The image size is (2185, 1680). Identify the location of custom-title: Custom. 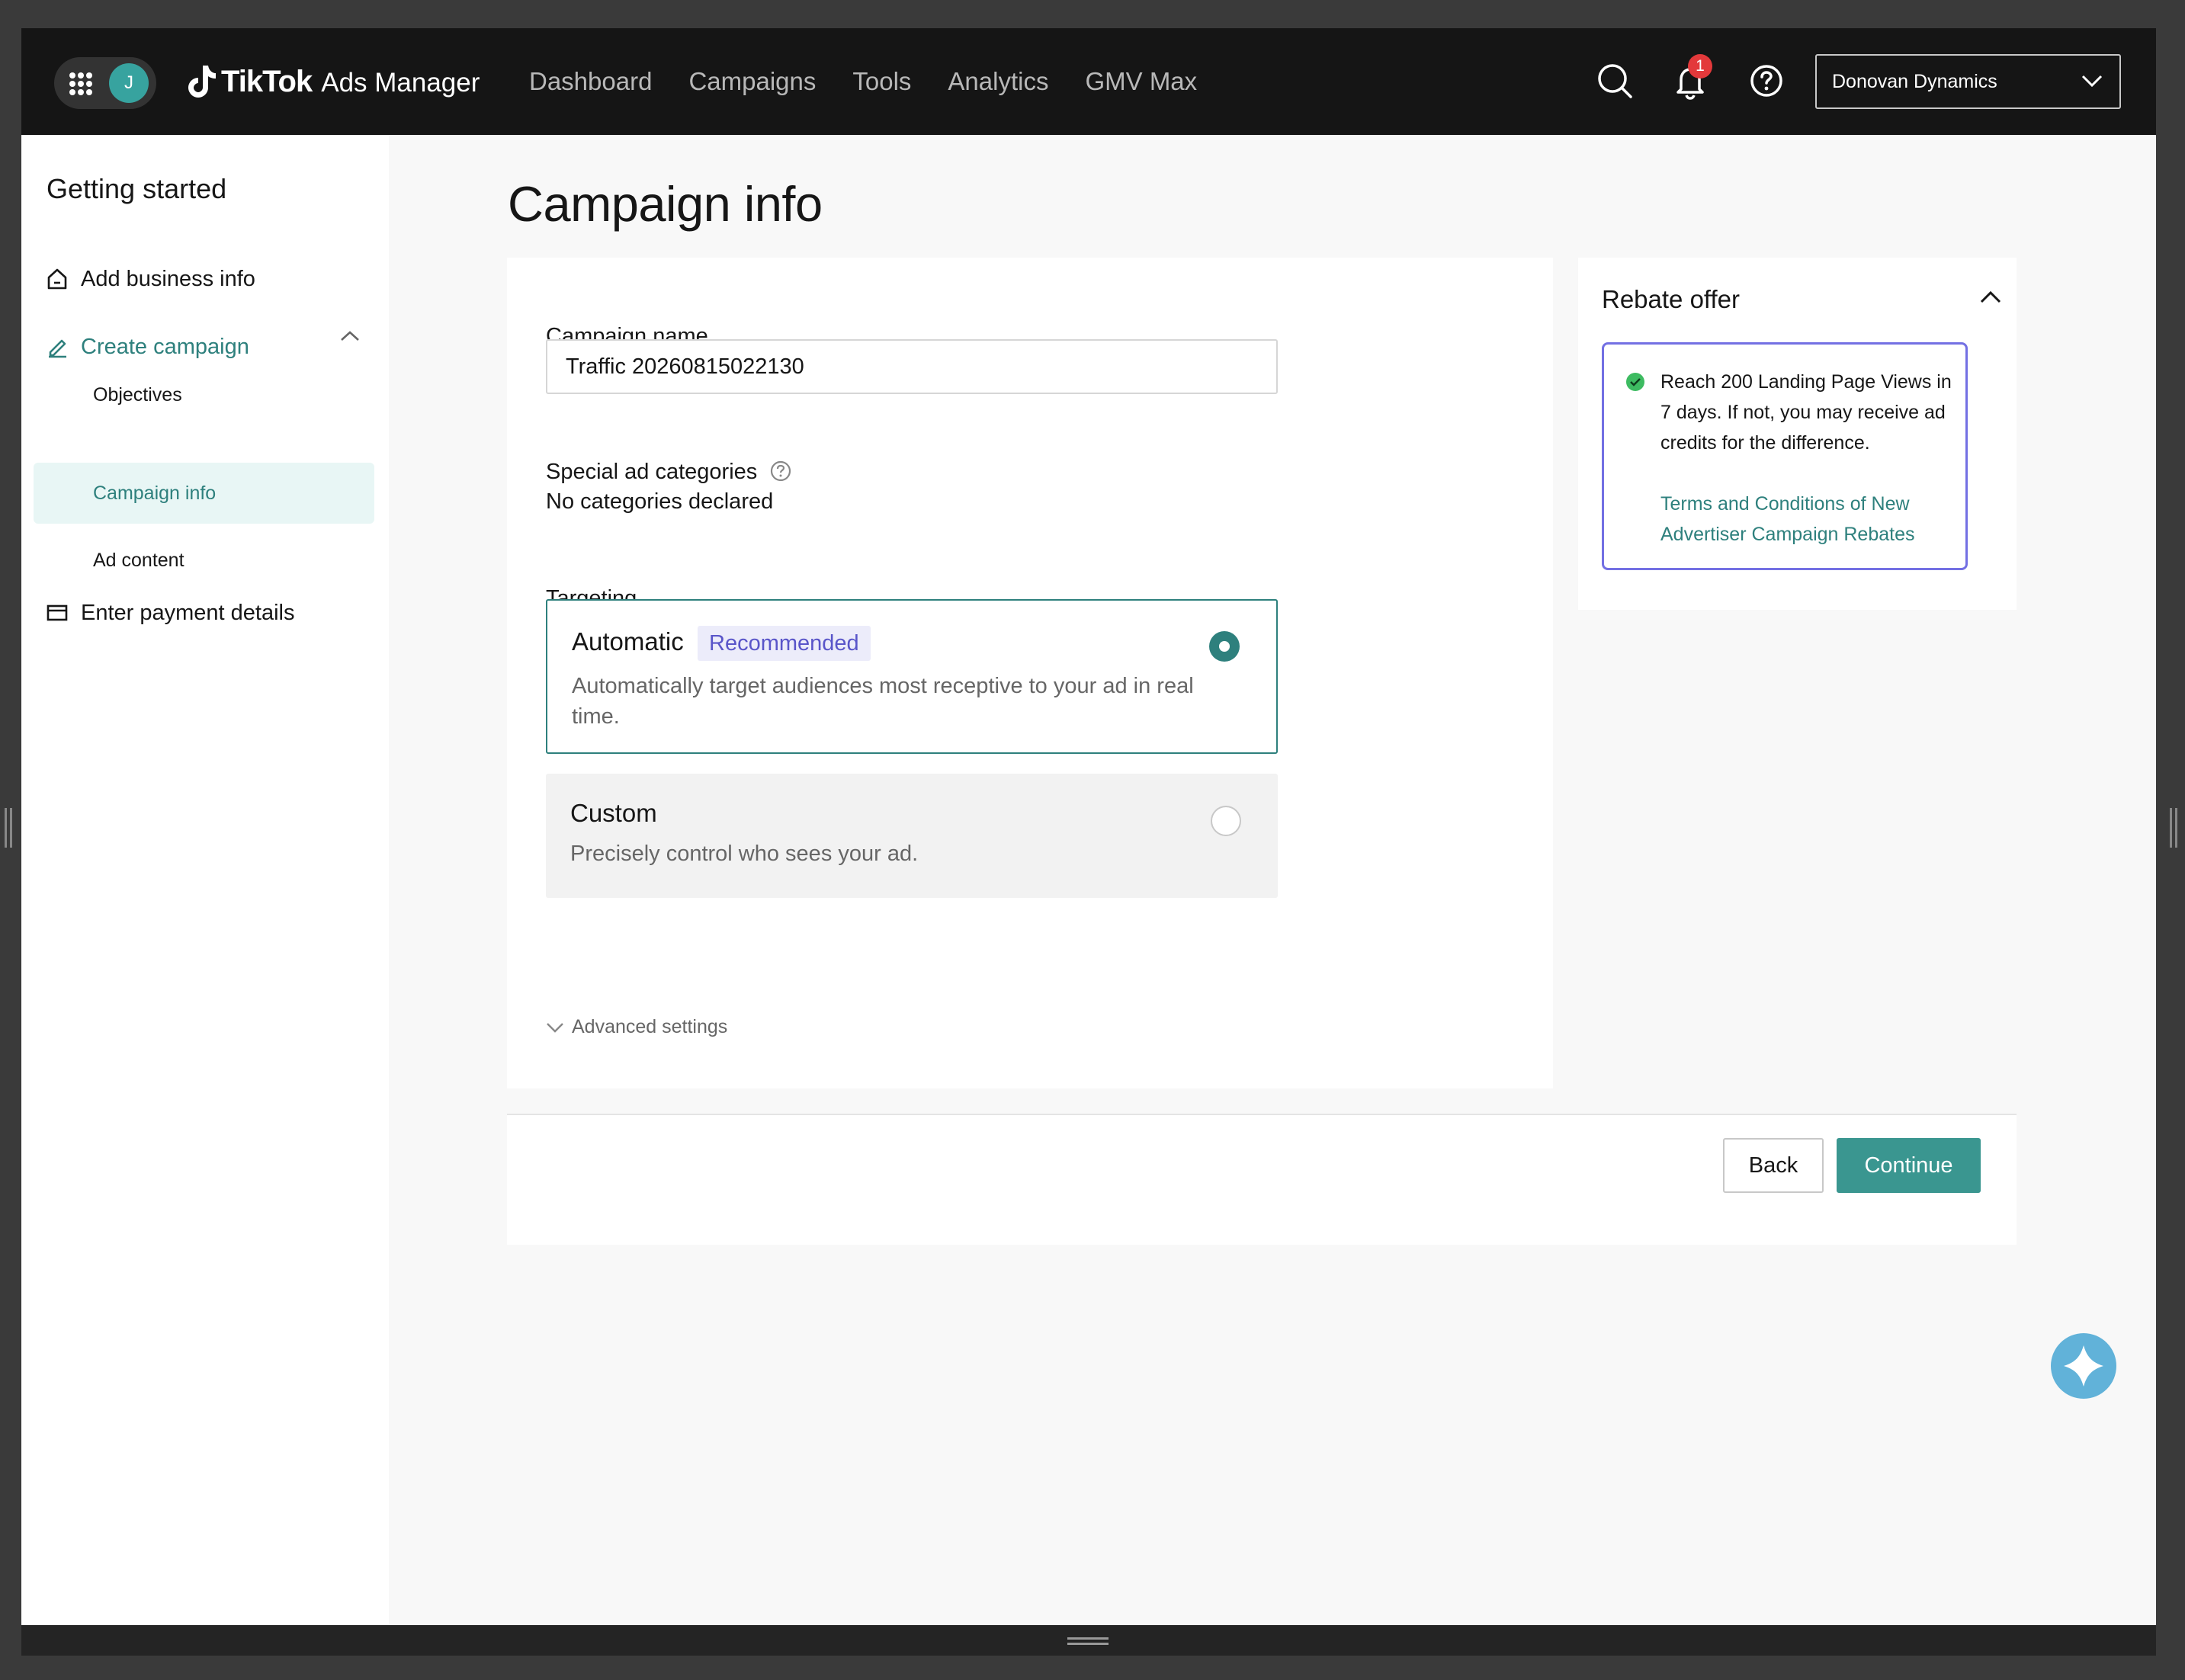
(613, 813).